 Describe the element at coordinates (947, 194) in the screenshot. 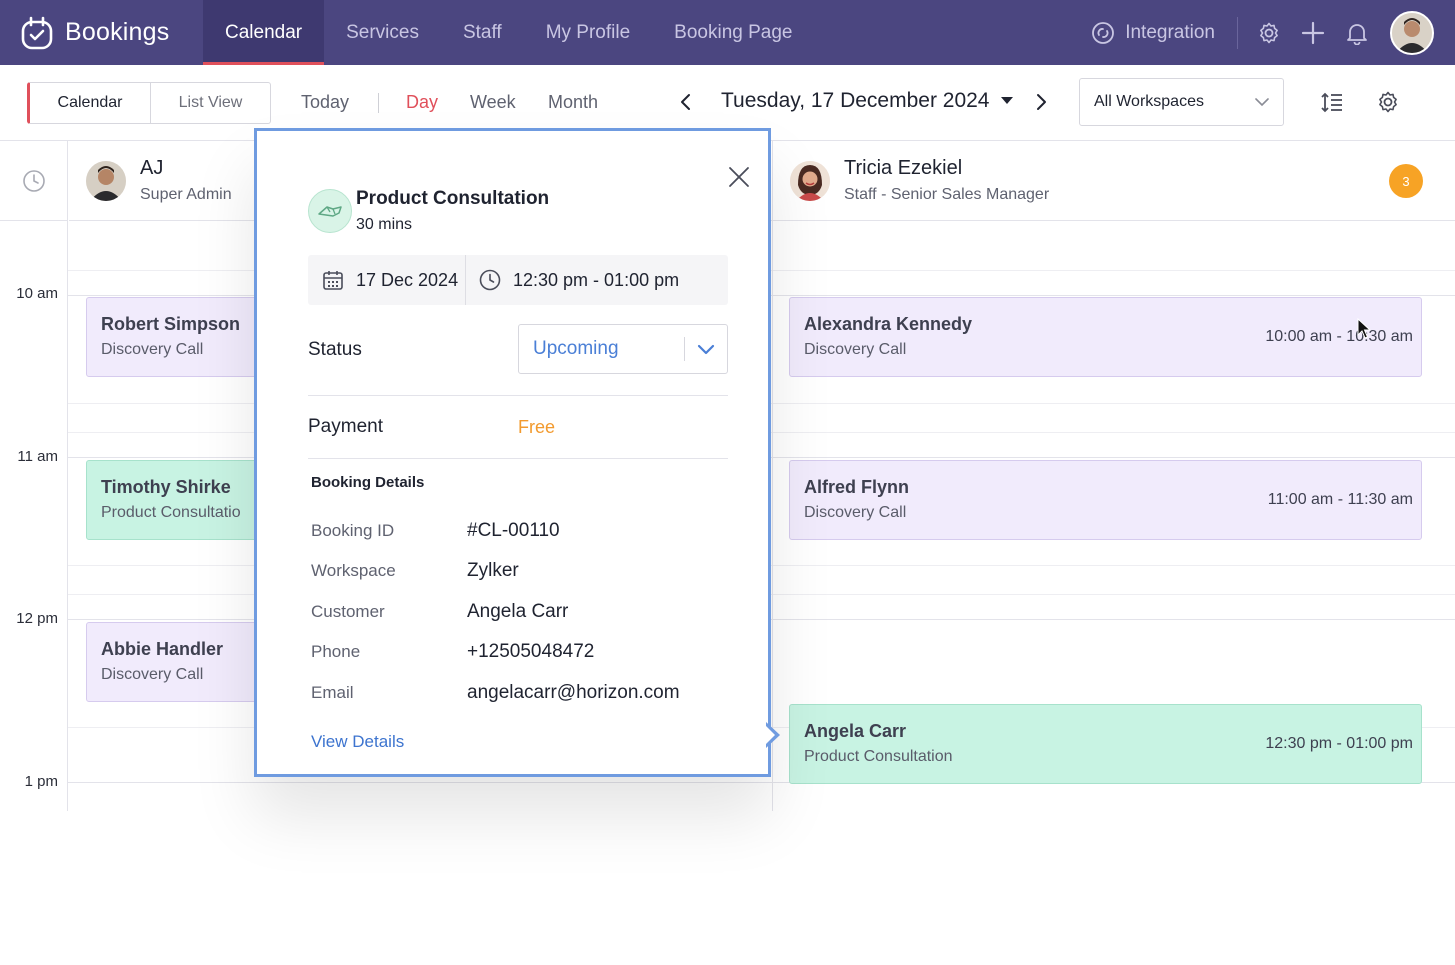

I see `staff-role: Staff - Senior Sales Manager` at that location.